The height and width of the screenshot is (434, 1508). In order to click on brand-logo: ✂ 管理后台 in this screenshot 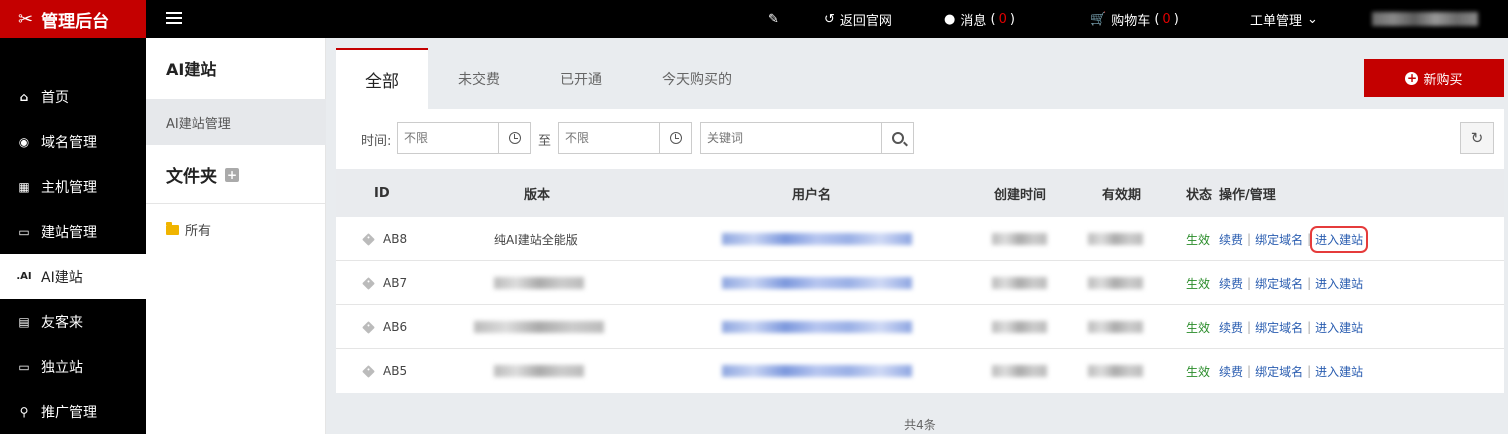, I will do `click(73, 19)`.